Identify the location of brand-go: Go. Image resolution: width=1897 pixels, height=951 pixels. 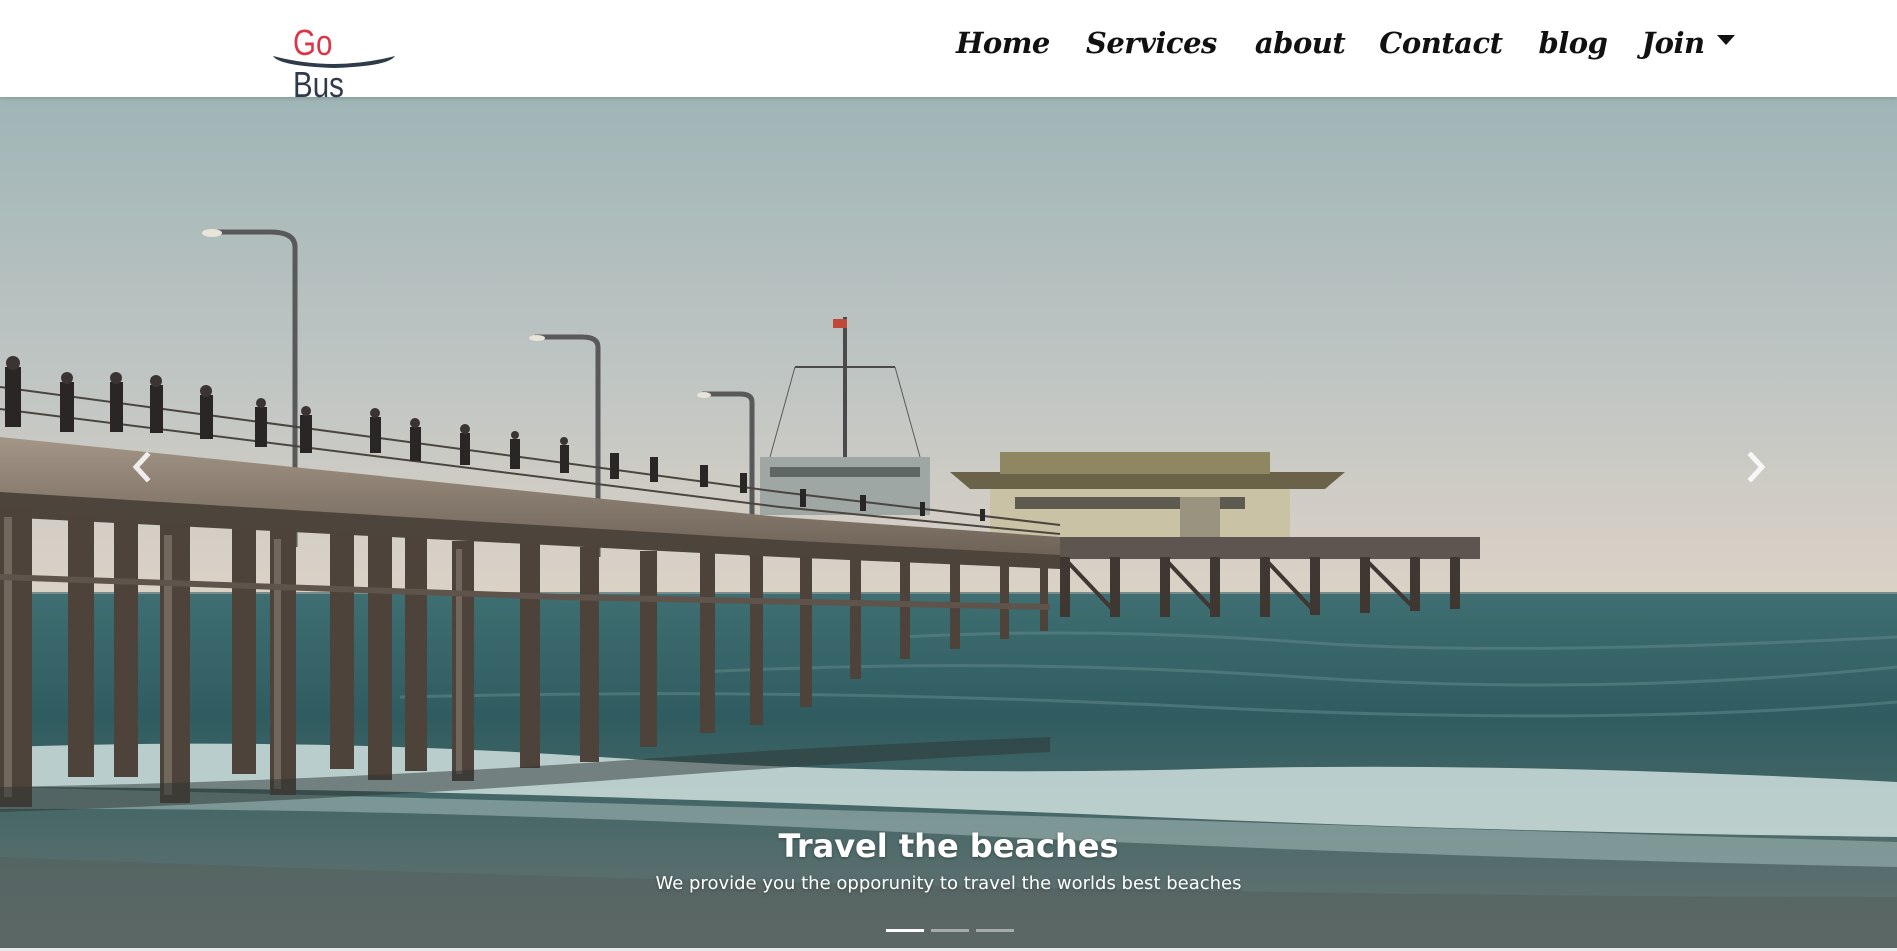
(313, 42).